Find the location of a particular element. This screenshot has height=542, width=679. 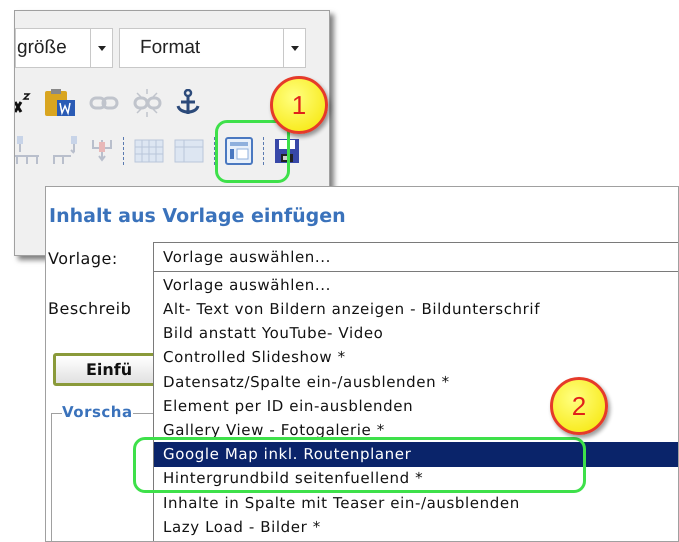

dropdown-option: Inhalte in Spalte mit Teaser ein-/ausblenden is located at coordinates (337, 502).